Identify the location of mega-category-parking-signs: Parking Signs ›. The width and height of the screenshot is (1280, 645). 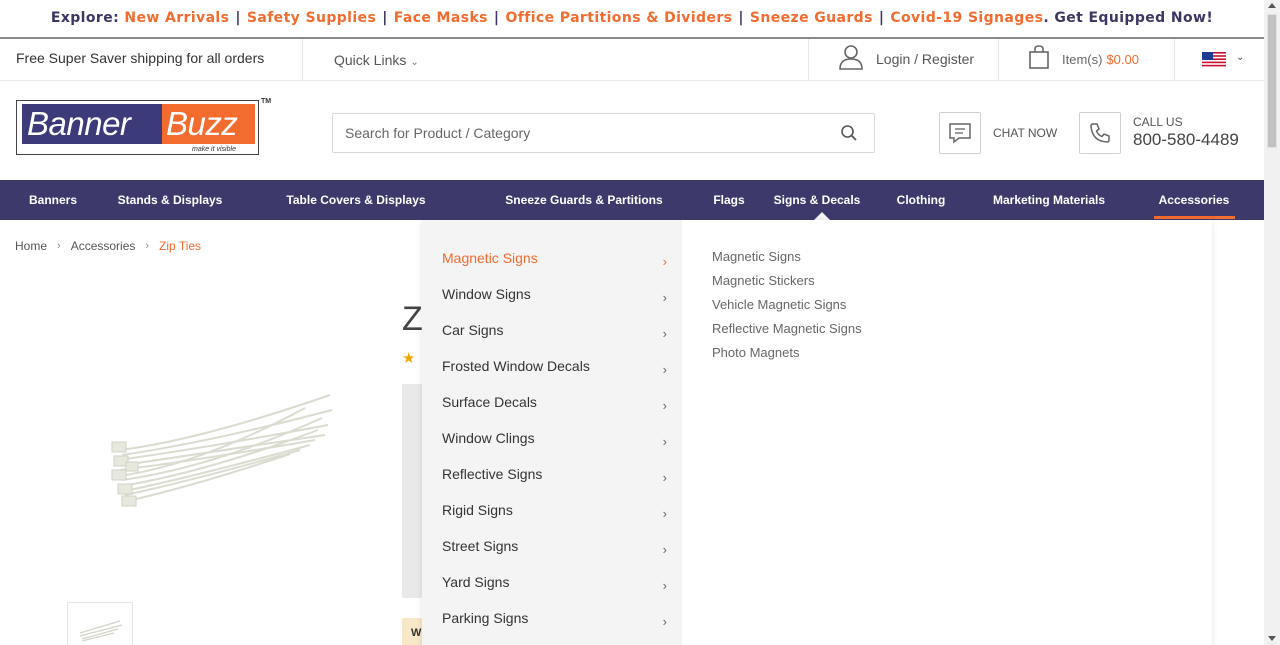
(554, 618).